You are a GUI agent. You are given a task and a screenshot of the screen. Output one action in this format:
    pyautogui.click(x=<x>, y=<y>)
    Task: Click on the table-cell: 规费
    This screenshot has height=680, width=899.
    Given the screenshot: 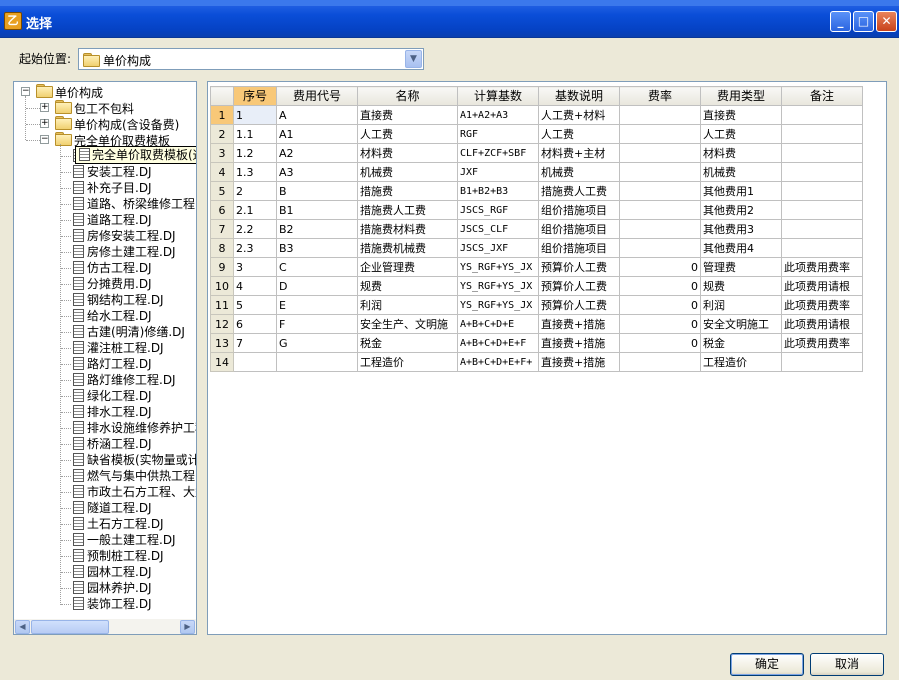 What is the action you would take?
    pyautogui.click(x=407, y=286)
    